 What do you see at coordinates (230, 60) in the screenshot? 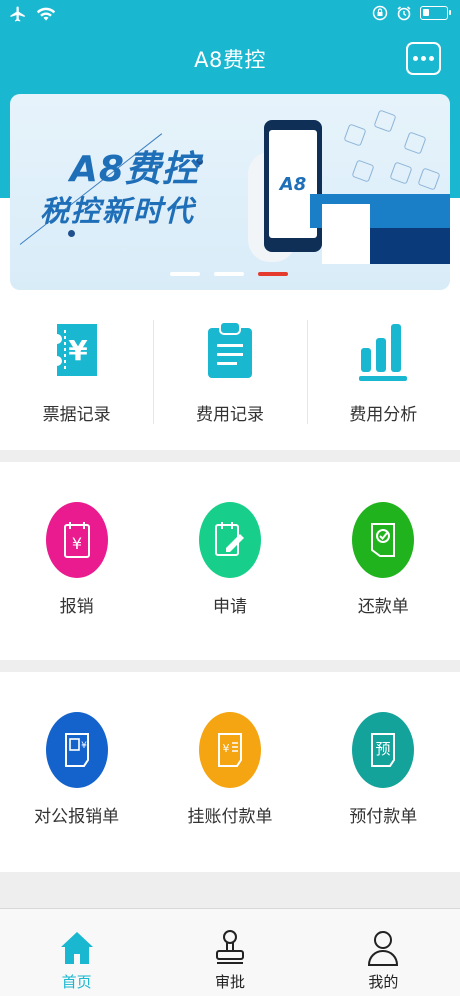
I see `page-title: A8费控` at bounding box center [230, 60].